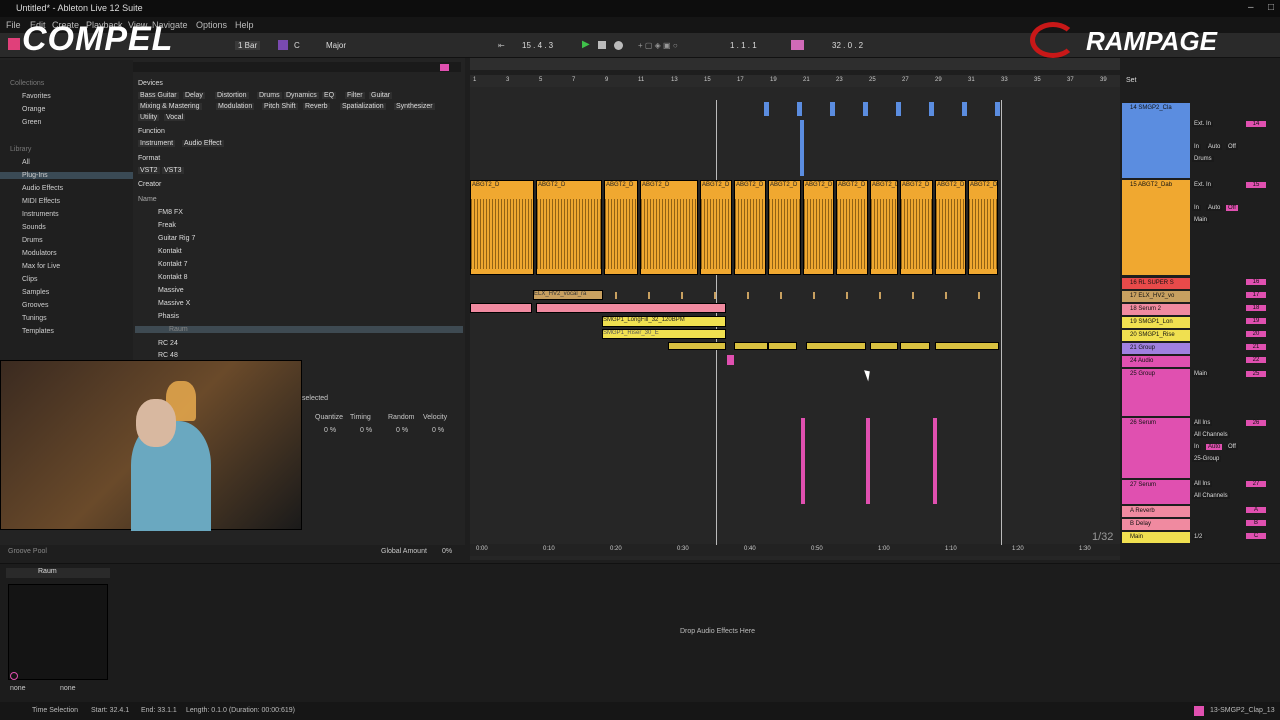 The width and height of the screenshot is (1280, 720). I want to click on library-templates: Templates, so click(38, 331).